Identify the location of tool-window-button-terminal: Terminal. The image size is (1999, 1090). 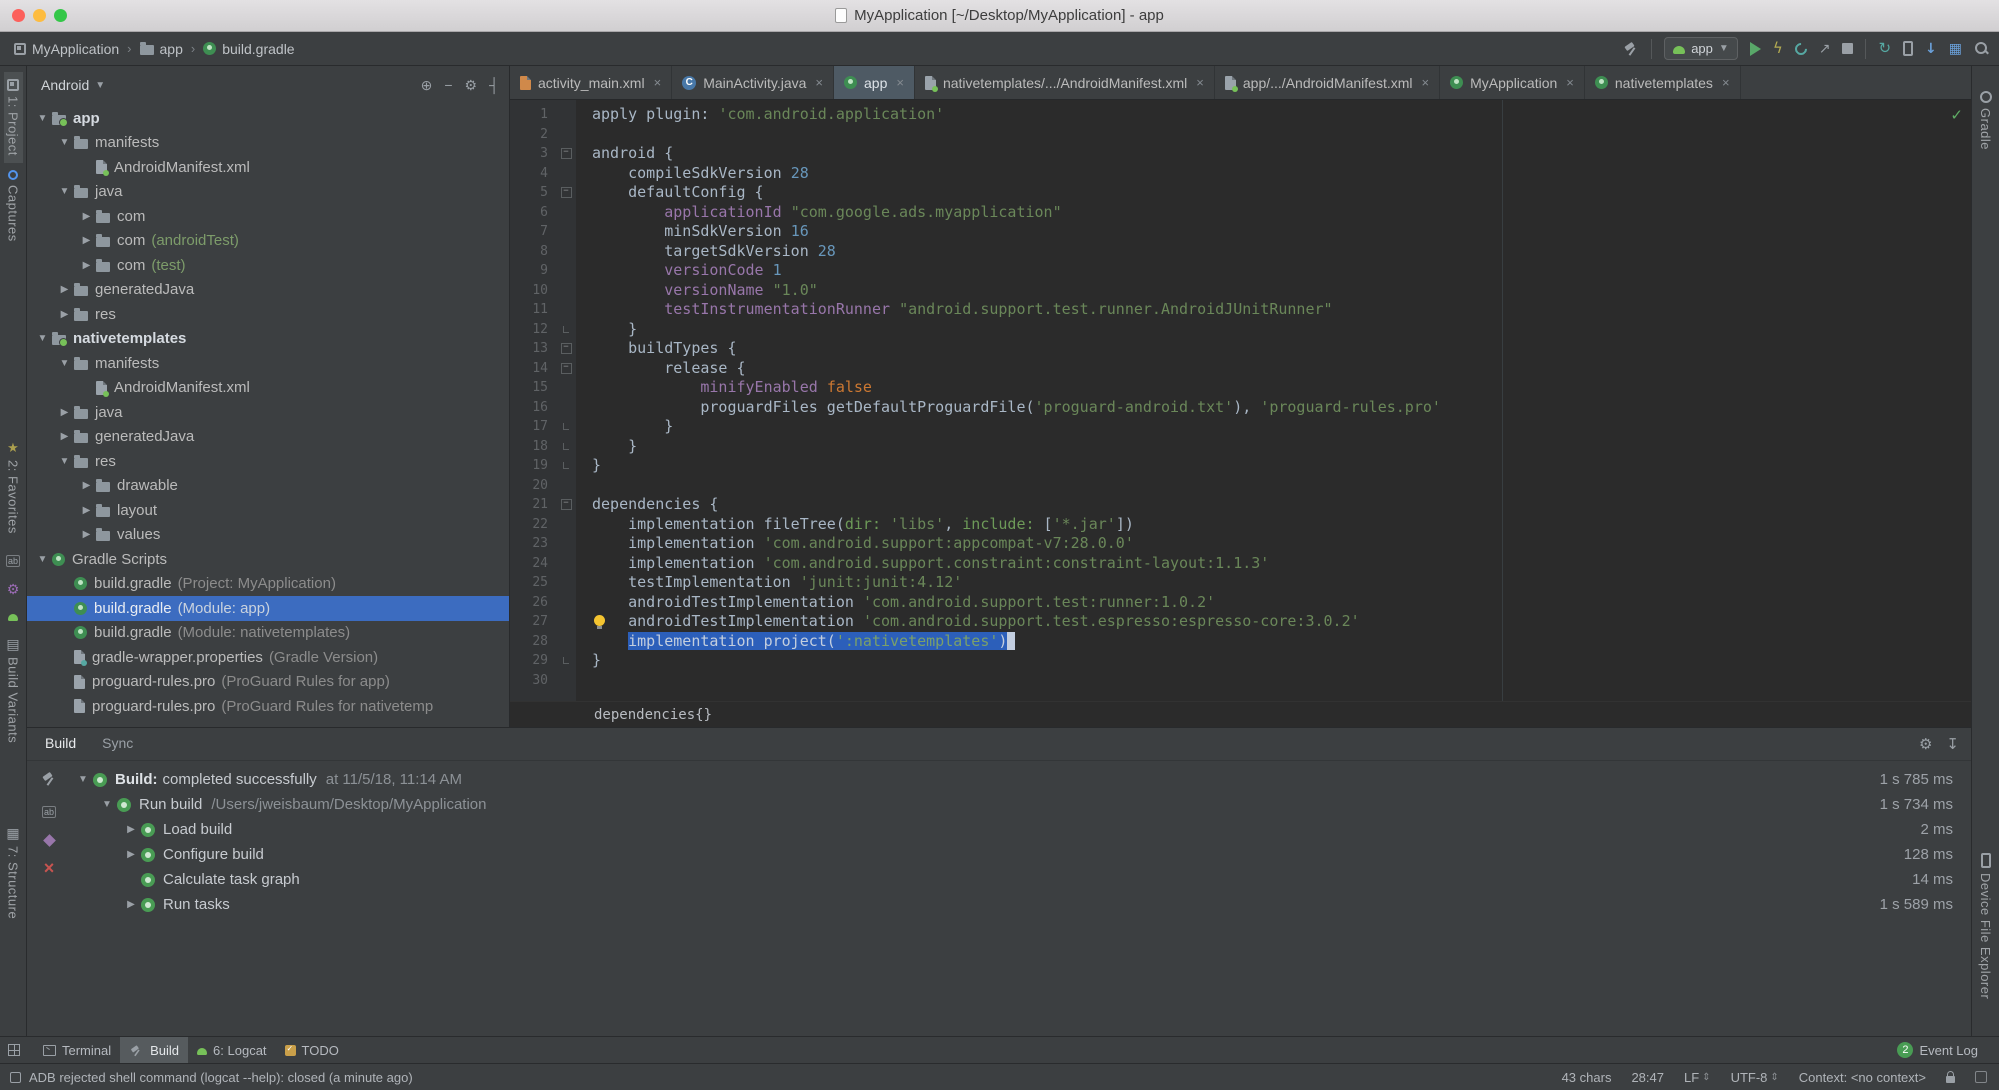
(77, 1050).